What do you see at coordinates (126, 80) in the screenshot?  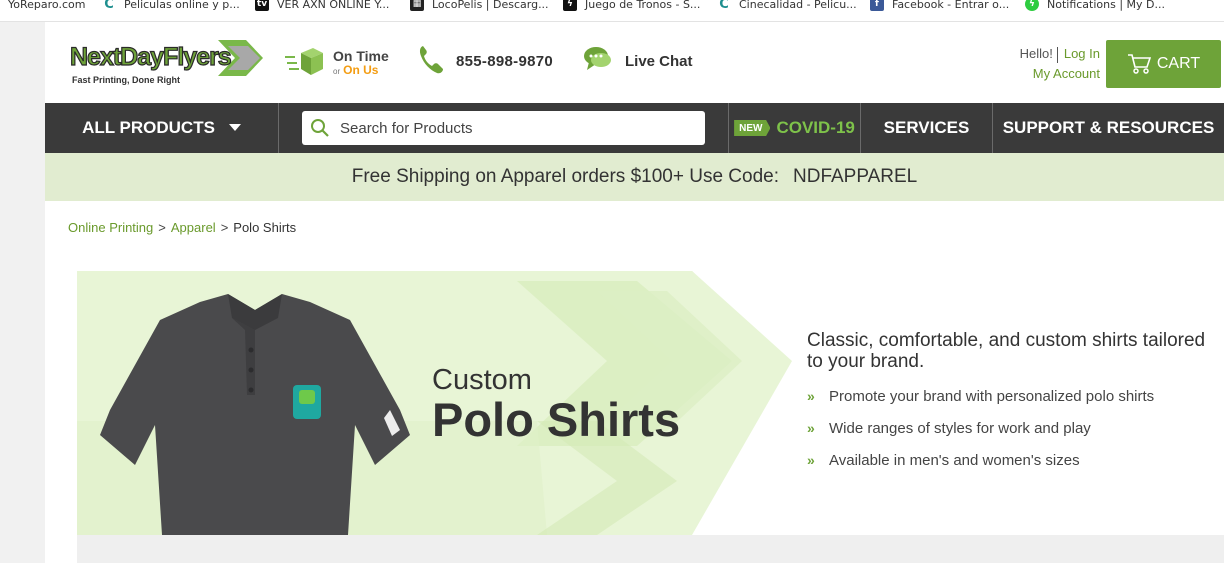 I see `logo-tagline: Fast Printing, Done Right` at bounding box center [126, 80].